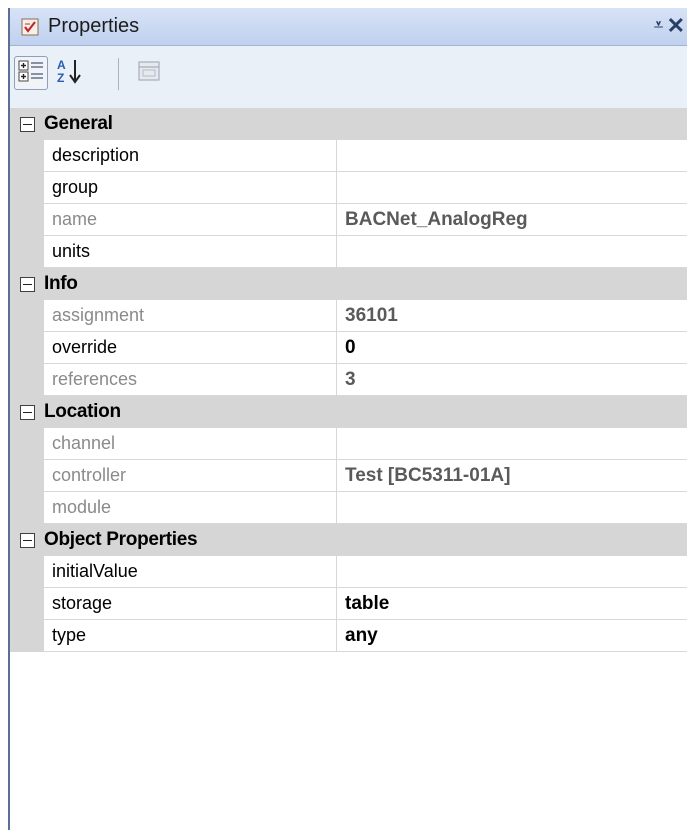  Describe the element at coordinates (61, 283) in the screenshot. I see `category-label: Info` at that location.